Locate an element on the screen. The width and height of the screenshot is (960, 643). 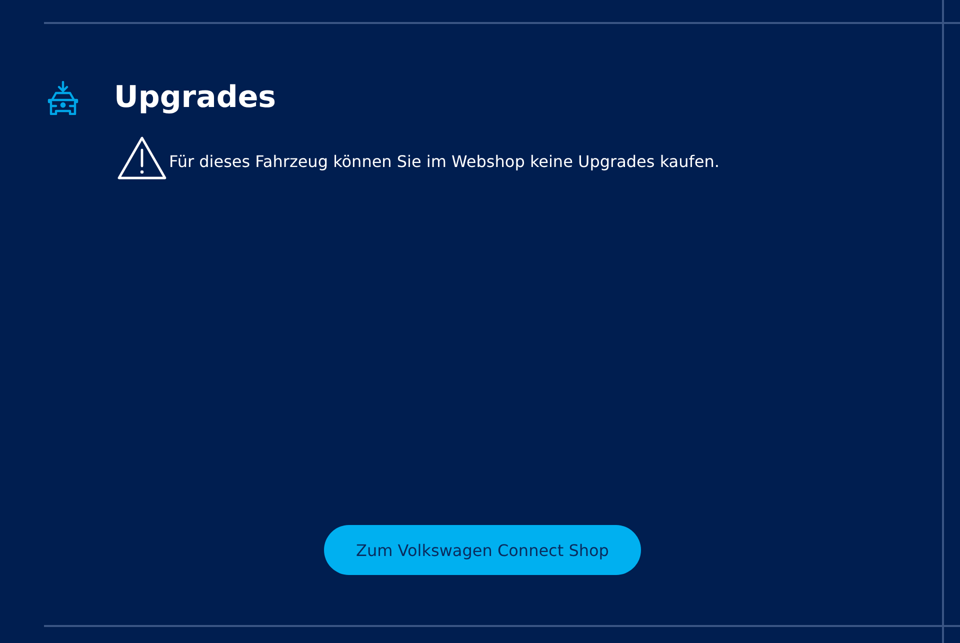
notice-text: Für dieses Fahrzeug können Sie im Webshop keine Upgrades kaufen. is located at coordinates (444, 161).